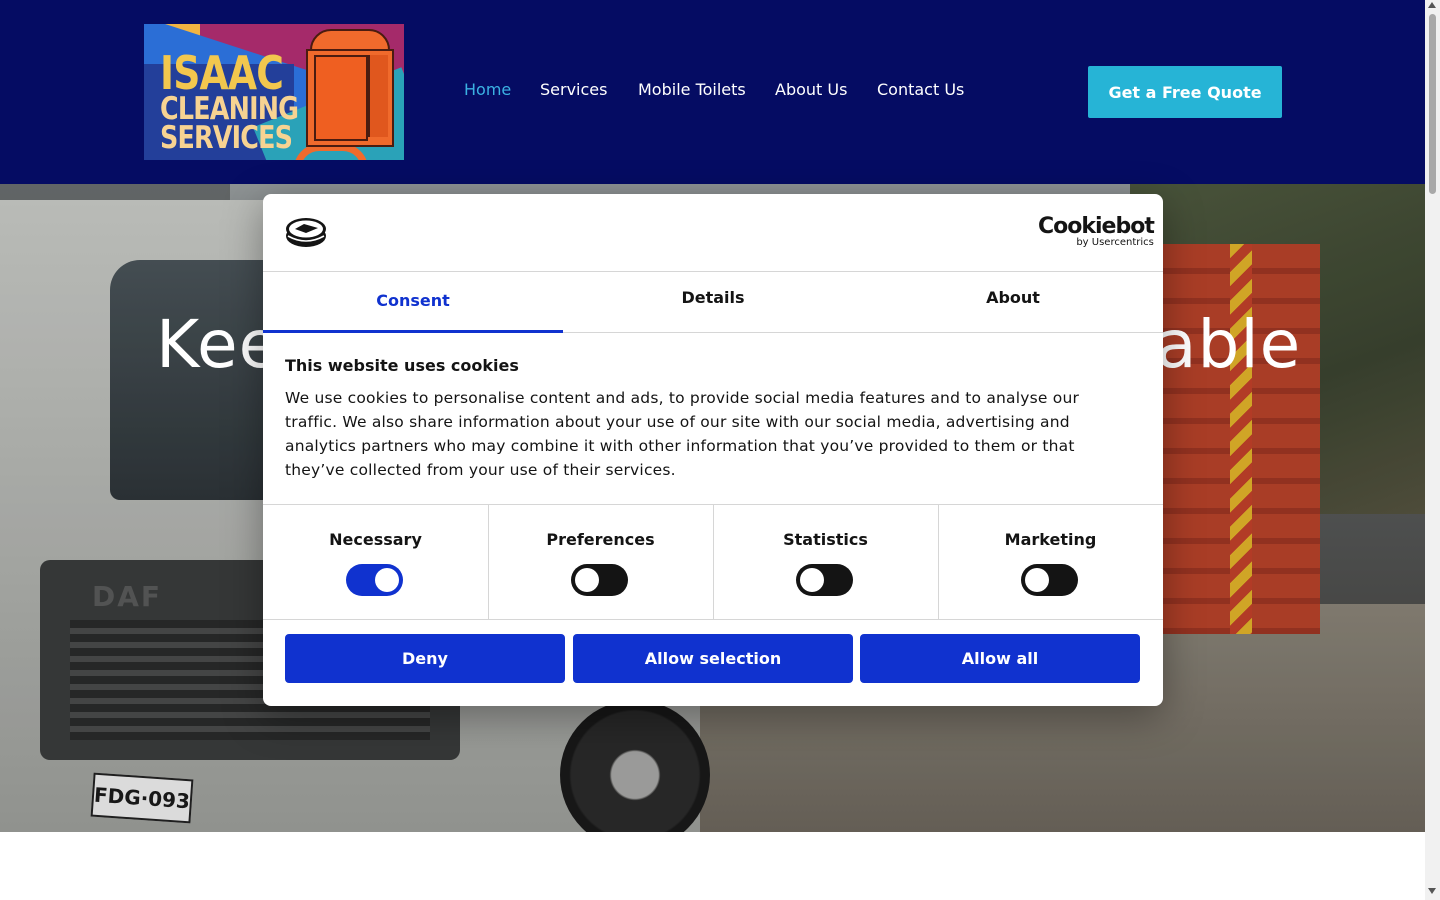 The image size is (1440, 900). What do you see at coordinates (713, 233) in the screenshot?
I see `dialog-header: Cookiebot by Usercentrics` at bounding box center [713, 233].